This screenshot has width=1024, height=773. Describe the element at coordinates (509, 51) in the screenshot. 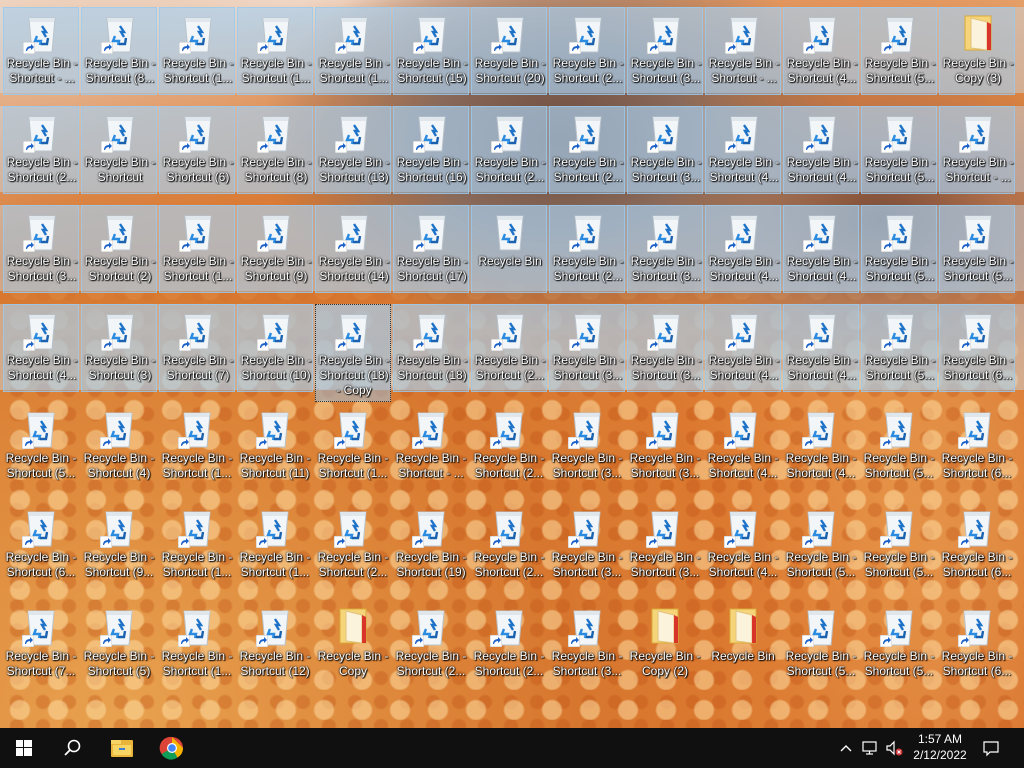

I see `recycle-bin-shortcut-desktop-icon: Recycle Bin - Shortcut (20)` at that location.